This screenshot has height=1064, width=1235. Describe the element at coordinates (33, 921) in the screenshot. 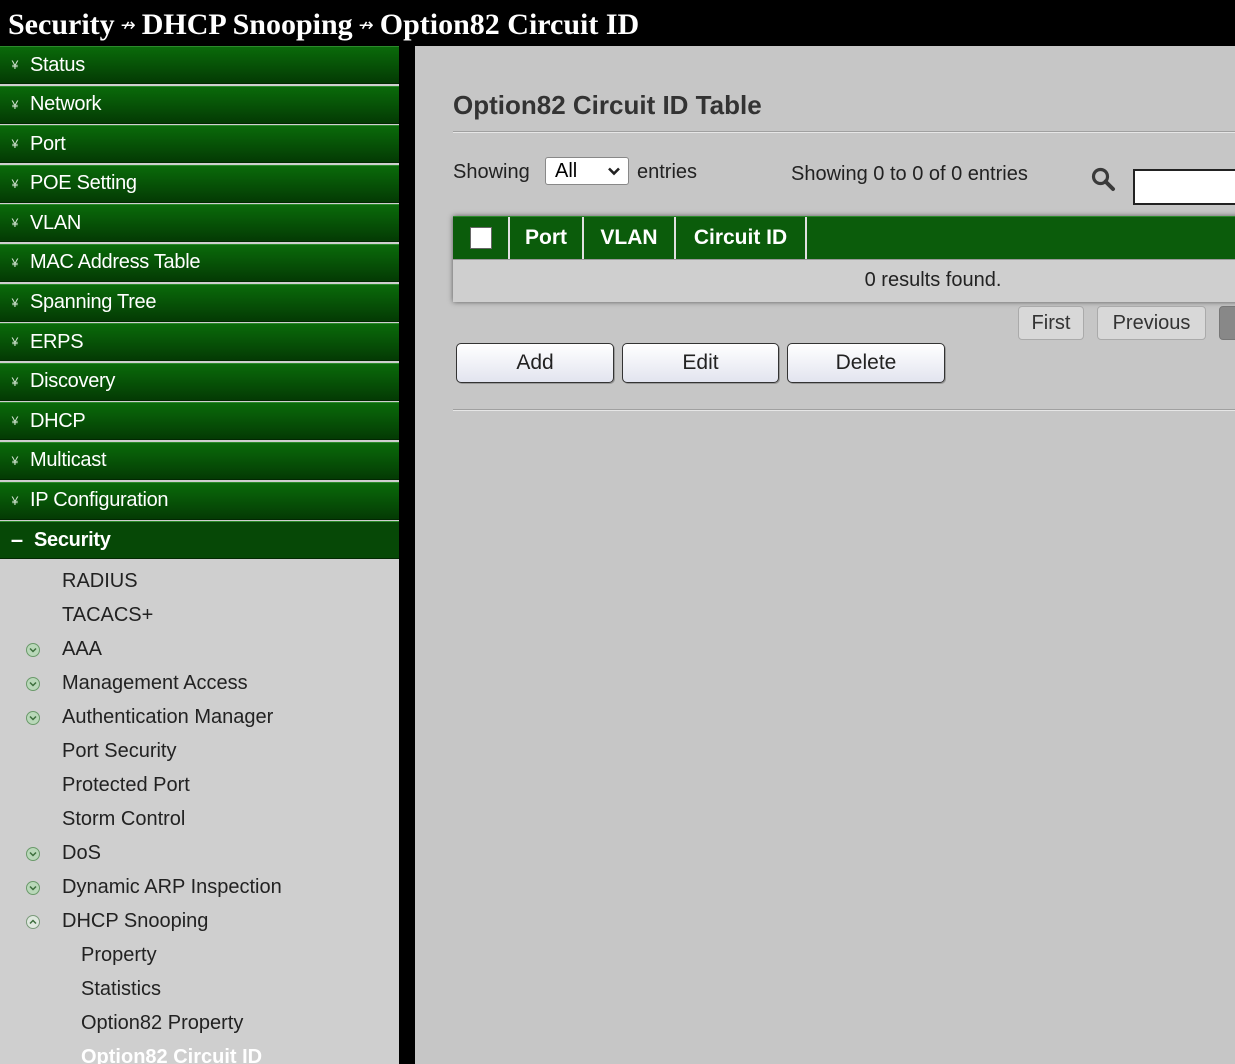

I see `collapse-icon` at that location.